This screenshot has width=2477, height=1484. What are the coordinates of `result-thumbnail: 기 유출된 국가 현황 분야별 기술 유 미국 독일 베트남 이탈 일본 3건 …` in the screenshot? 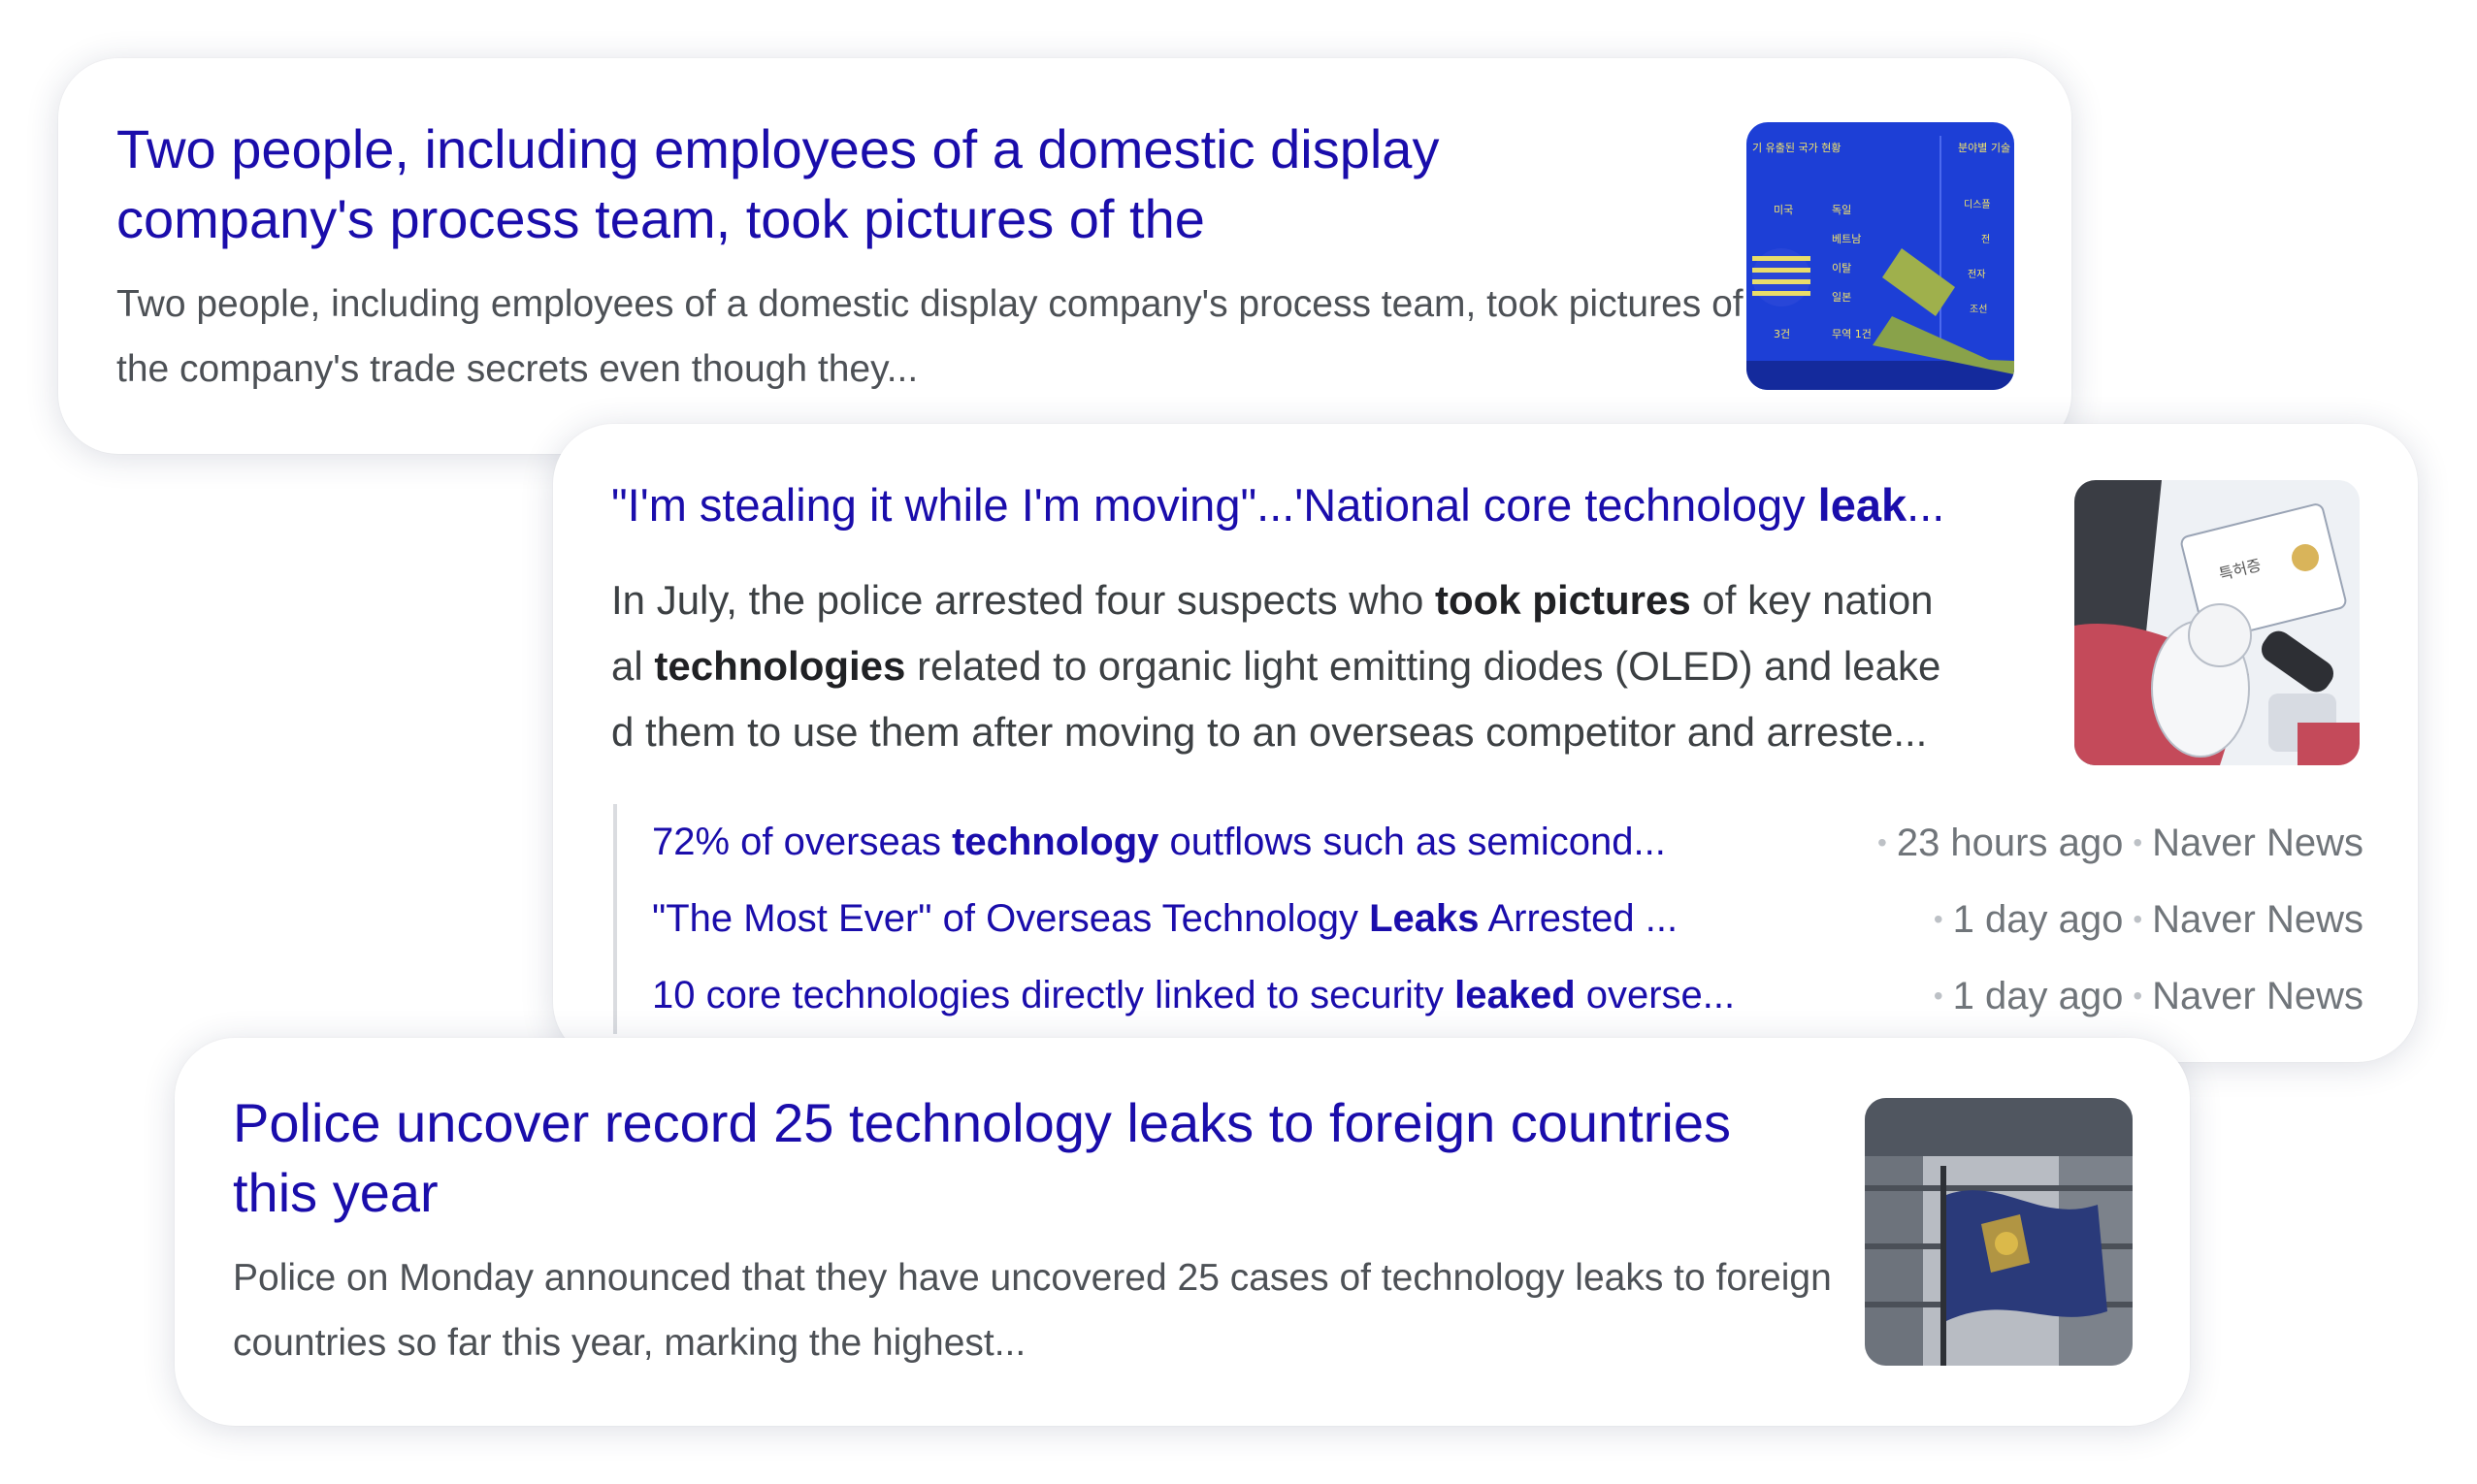 It's located at (1880, 256).